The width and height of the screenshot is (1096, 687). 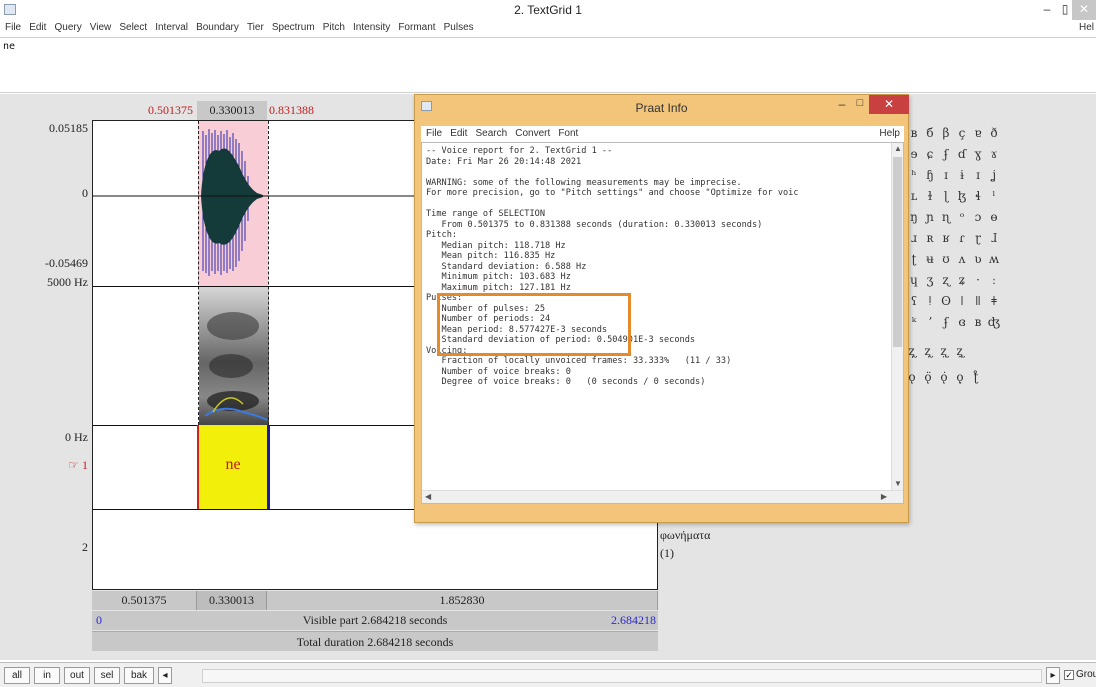 I want to click on ipa-symbol-button: ʙ, so click(x=978, y=322).